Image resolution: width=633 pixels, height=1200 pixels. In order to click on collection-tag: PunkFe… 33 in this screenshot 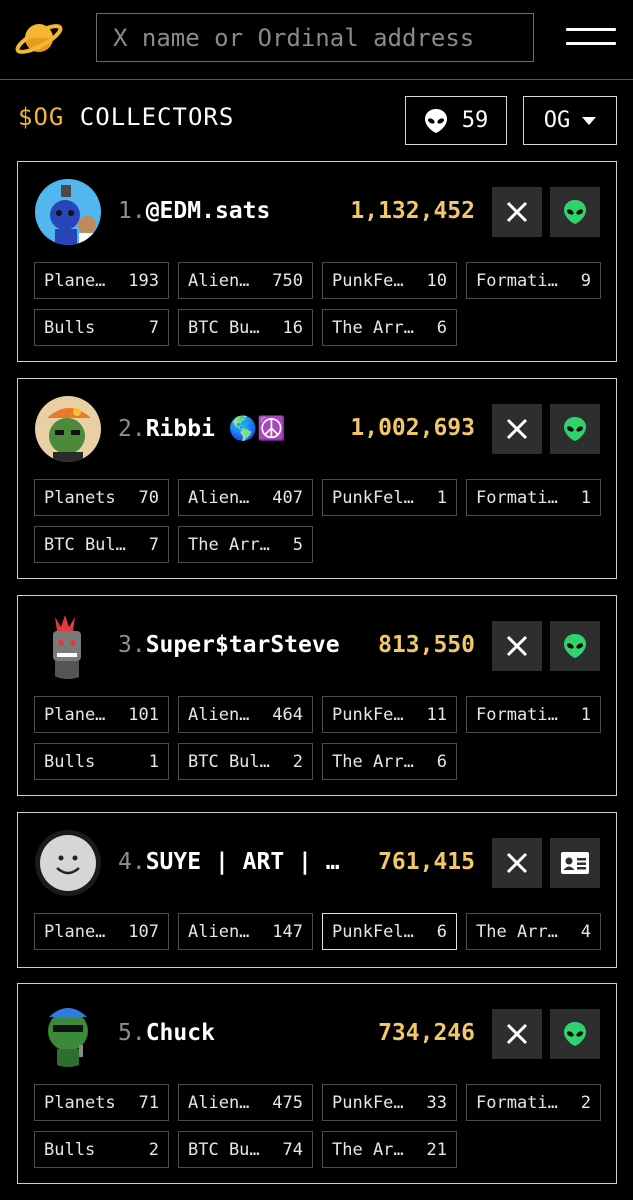, I will do `click(389, 1102)`.